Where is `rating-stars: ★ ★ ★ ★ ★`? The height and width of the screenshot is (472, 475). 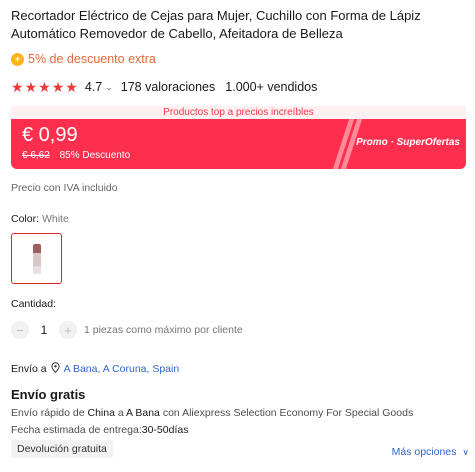 rating-stars: ★ ★ ★ ★ ★ is located at coordinates (45, 87).